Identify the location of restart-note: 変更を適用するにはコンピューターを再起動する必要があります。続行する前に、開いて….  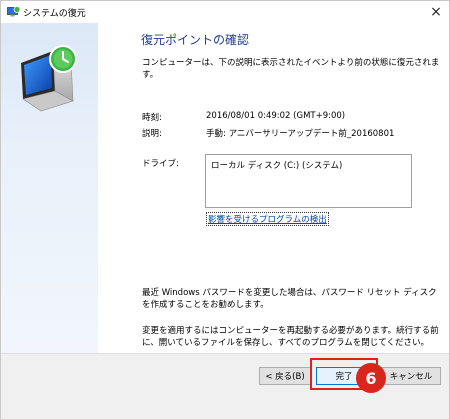
(290, 337).